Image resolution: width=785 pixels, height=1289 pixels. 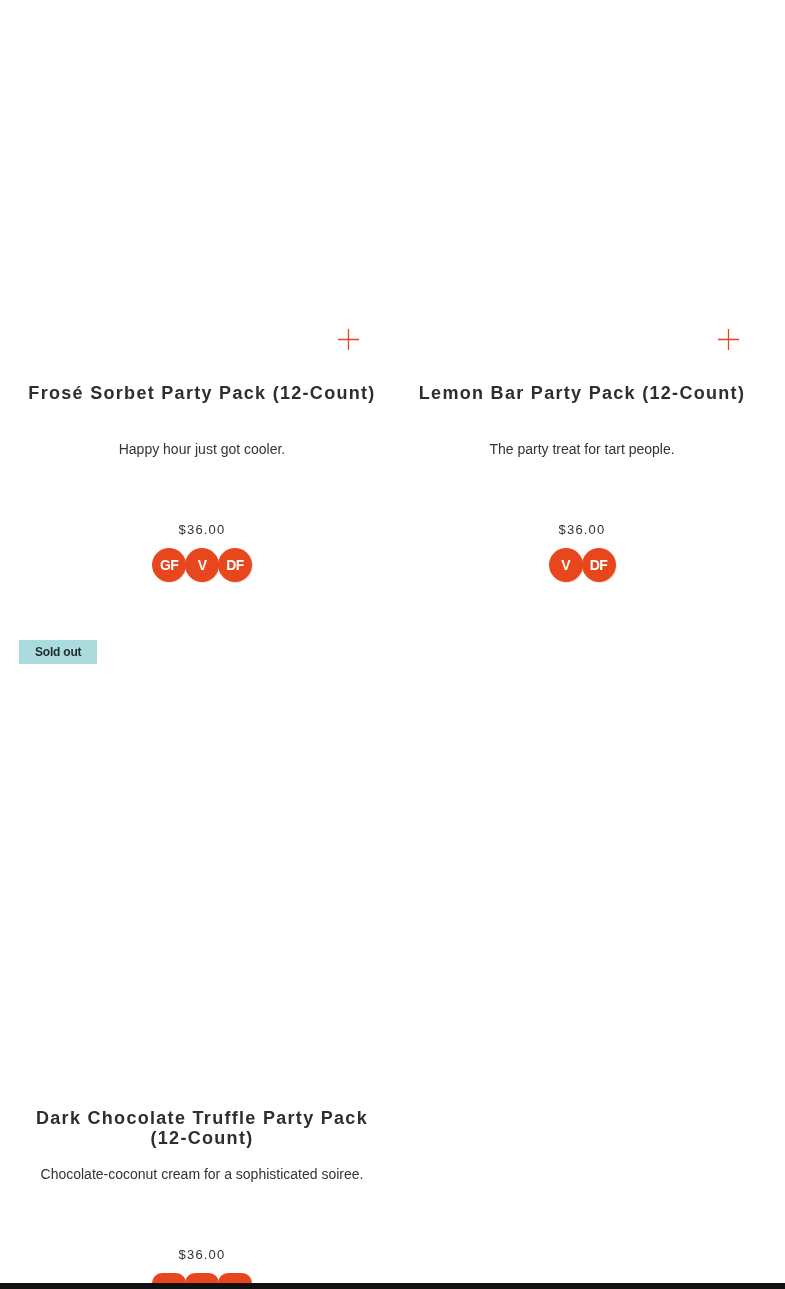 I want to click on product-title: Lemon Bar Party Pack (12-Count), so click(x=582, y=393).